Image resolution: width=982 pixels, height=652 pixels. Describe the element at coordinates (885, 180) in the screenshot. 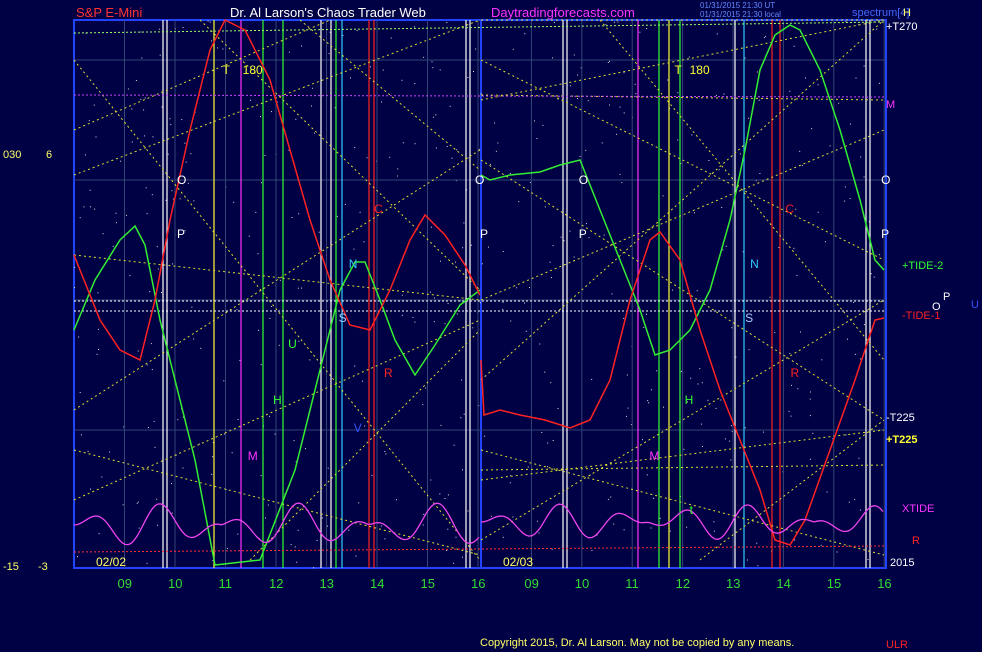

I see `event-marker-label: O` at that location.